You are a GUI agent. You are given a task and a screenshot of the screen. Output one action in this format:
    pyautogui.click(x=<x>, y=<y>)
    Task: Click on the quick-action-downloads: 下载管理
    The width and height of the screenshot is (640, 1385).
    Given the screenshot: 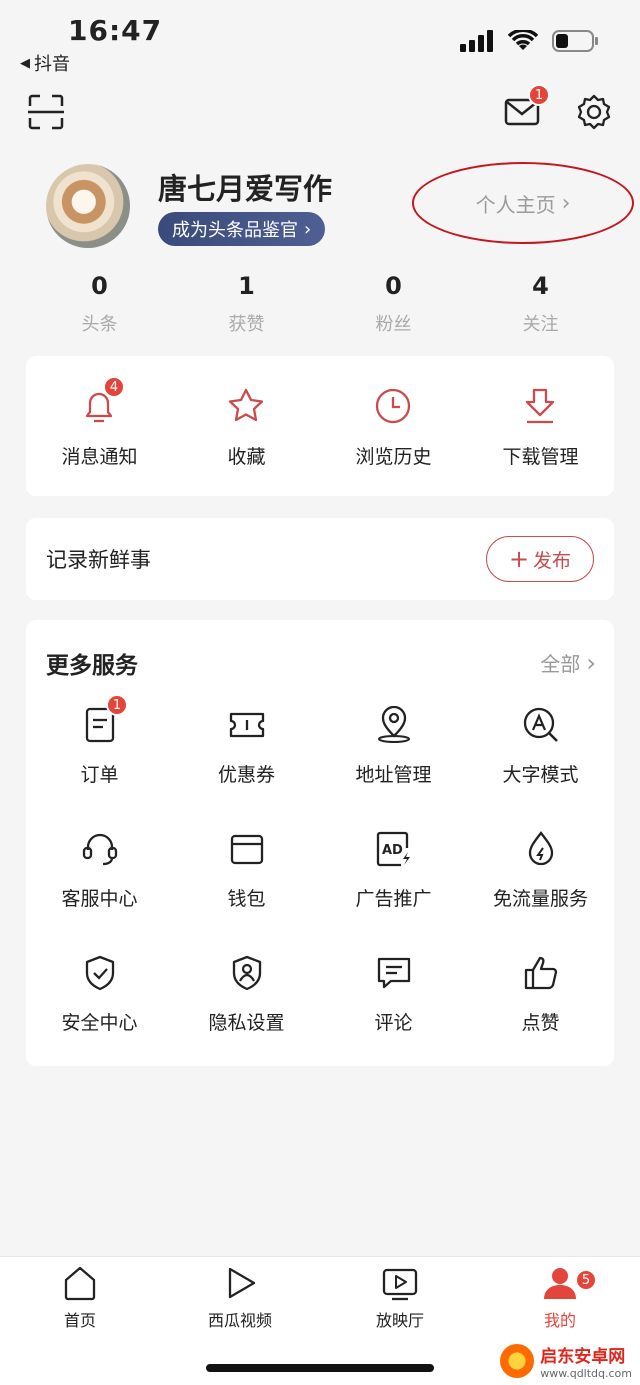 What is the action you would take?
    pyautogui.click(x=540, y=426)
    